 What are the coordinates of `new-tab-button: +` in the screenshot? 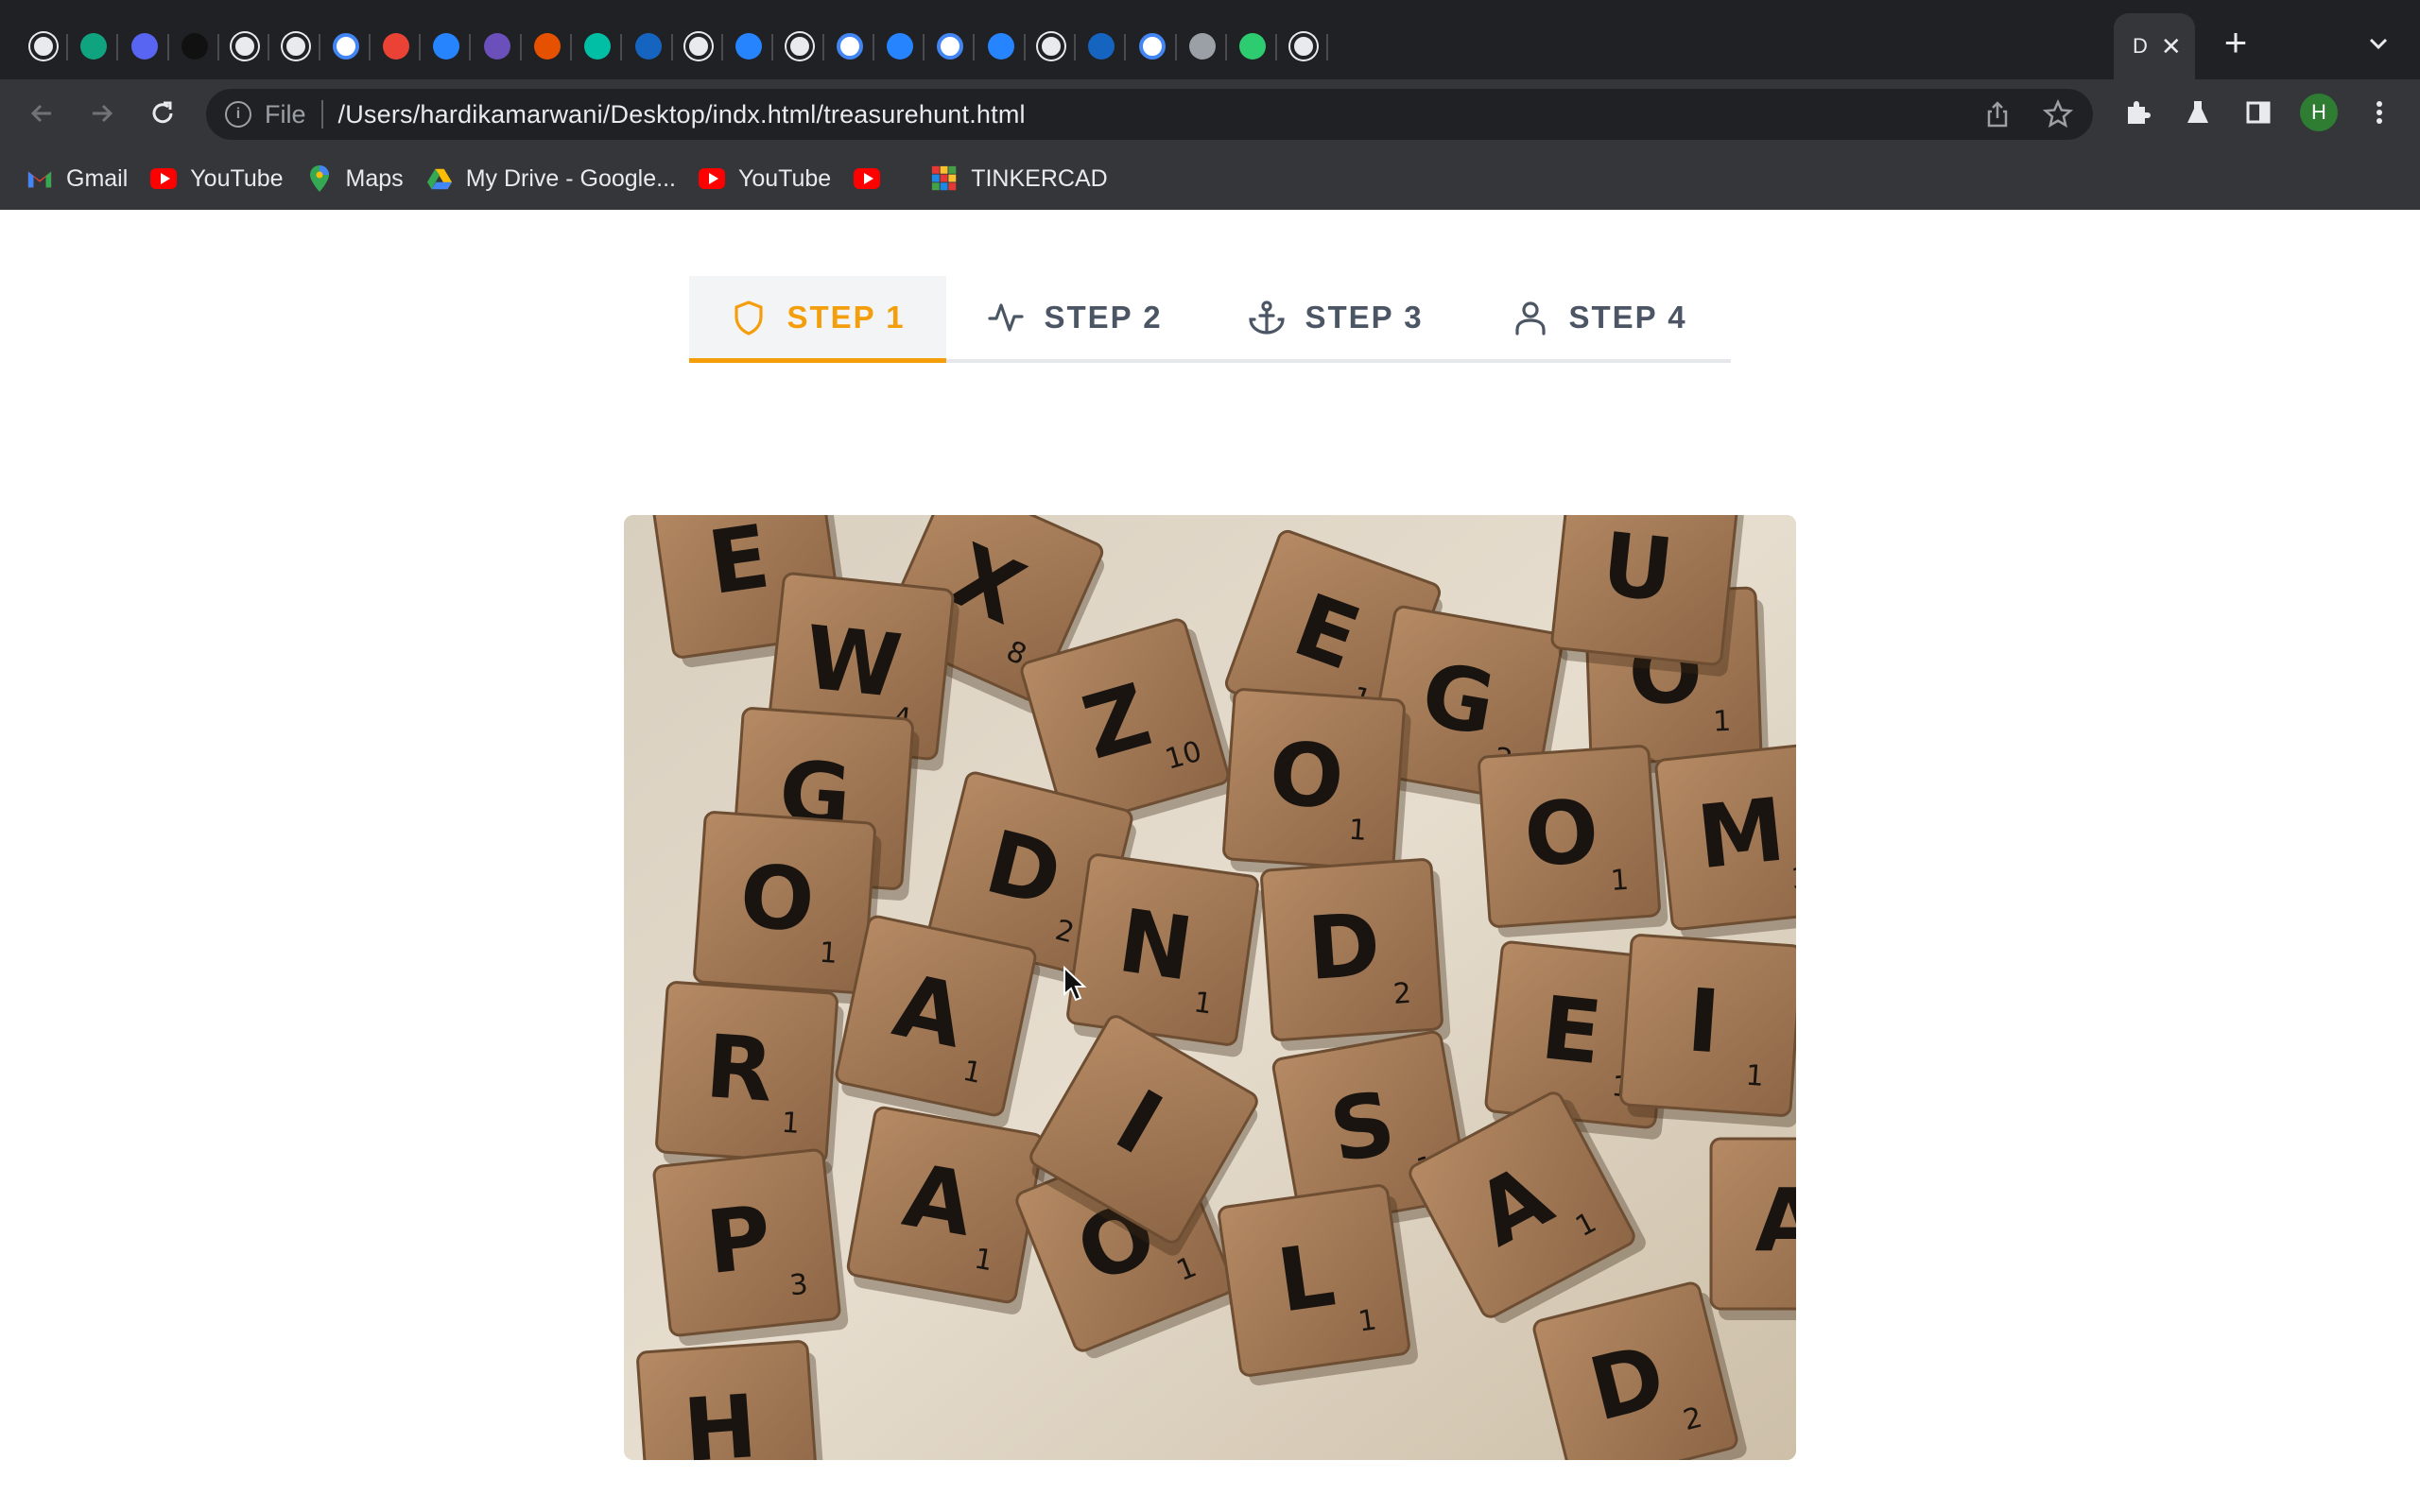 It's located at (2235, 42).